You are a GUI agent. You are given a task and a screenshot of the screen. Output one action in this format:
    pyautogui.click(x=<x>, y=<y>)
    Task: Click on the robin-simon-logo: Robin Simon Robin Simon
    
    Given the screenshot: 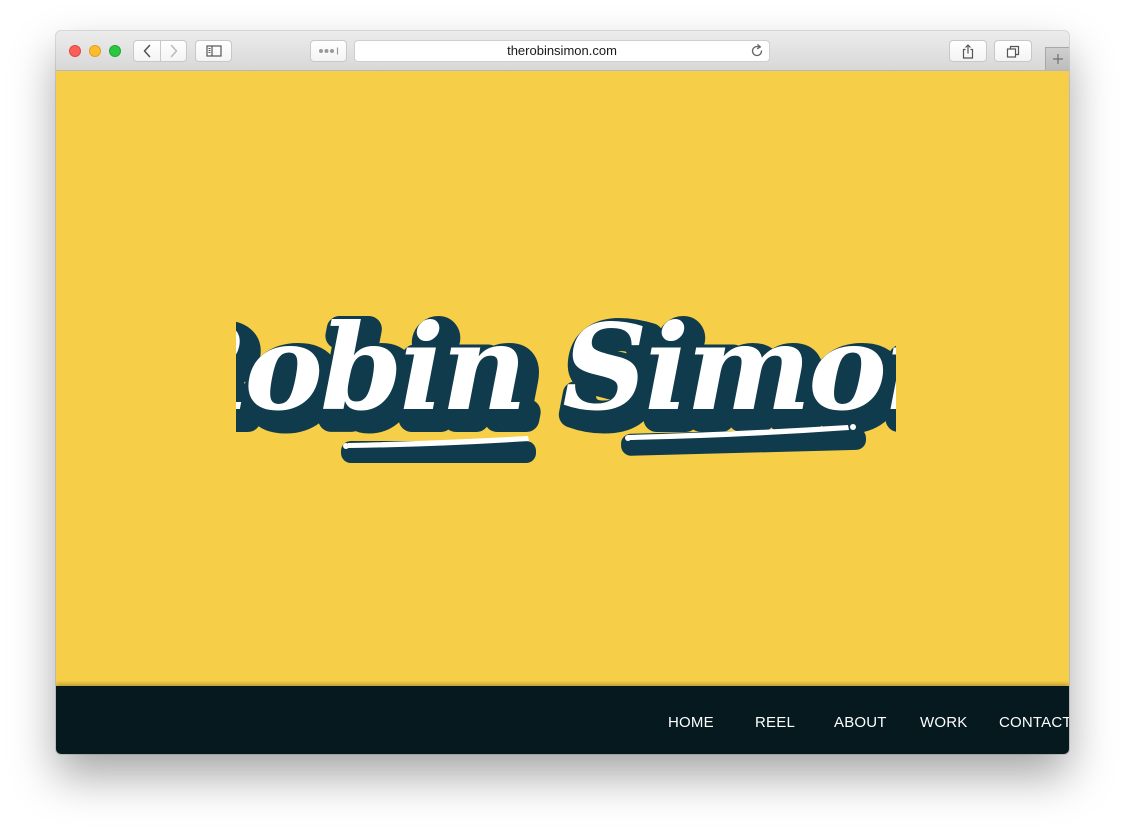 What is the action you would take?
    pyautogui.click(x=566, y=379)
    